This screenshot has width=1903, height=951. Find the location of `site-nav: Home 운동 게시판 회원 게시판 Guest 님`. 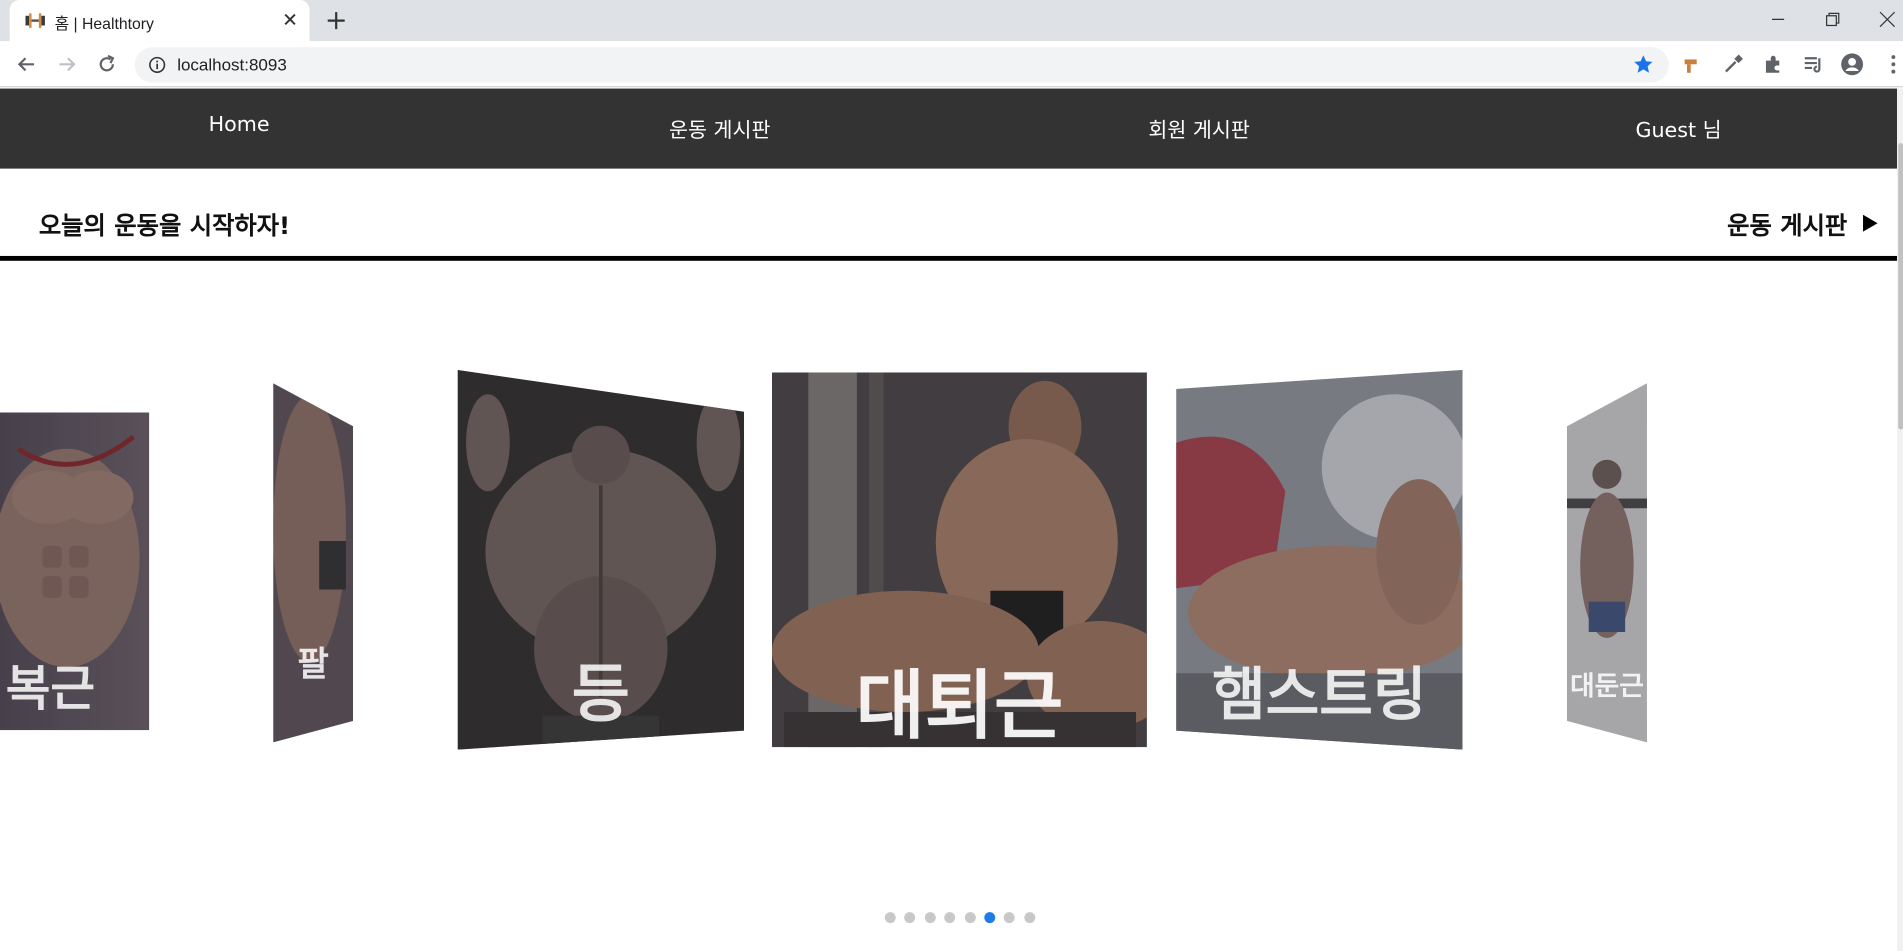

site-nav: Home 운동 게시판 회원 게시판 Guest 님 is located at coordinates (949, 128).